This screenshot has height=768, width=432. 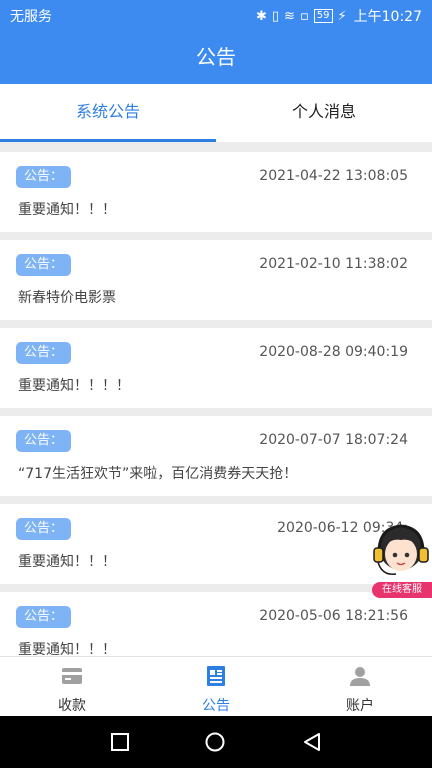 What do you see at coordinates (333, 440) in the screenshot?
I see `notice-date: 2020-07-07 18:07:24` at bounding box center [333, 440].